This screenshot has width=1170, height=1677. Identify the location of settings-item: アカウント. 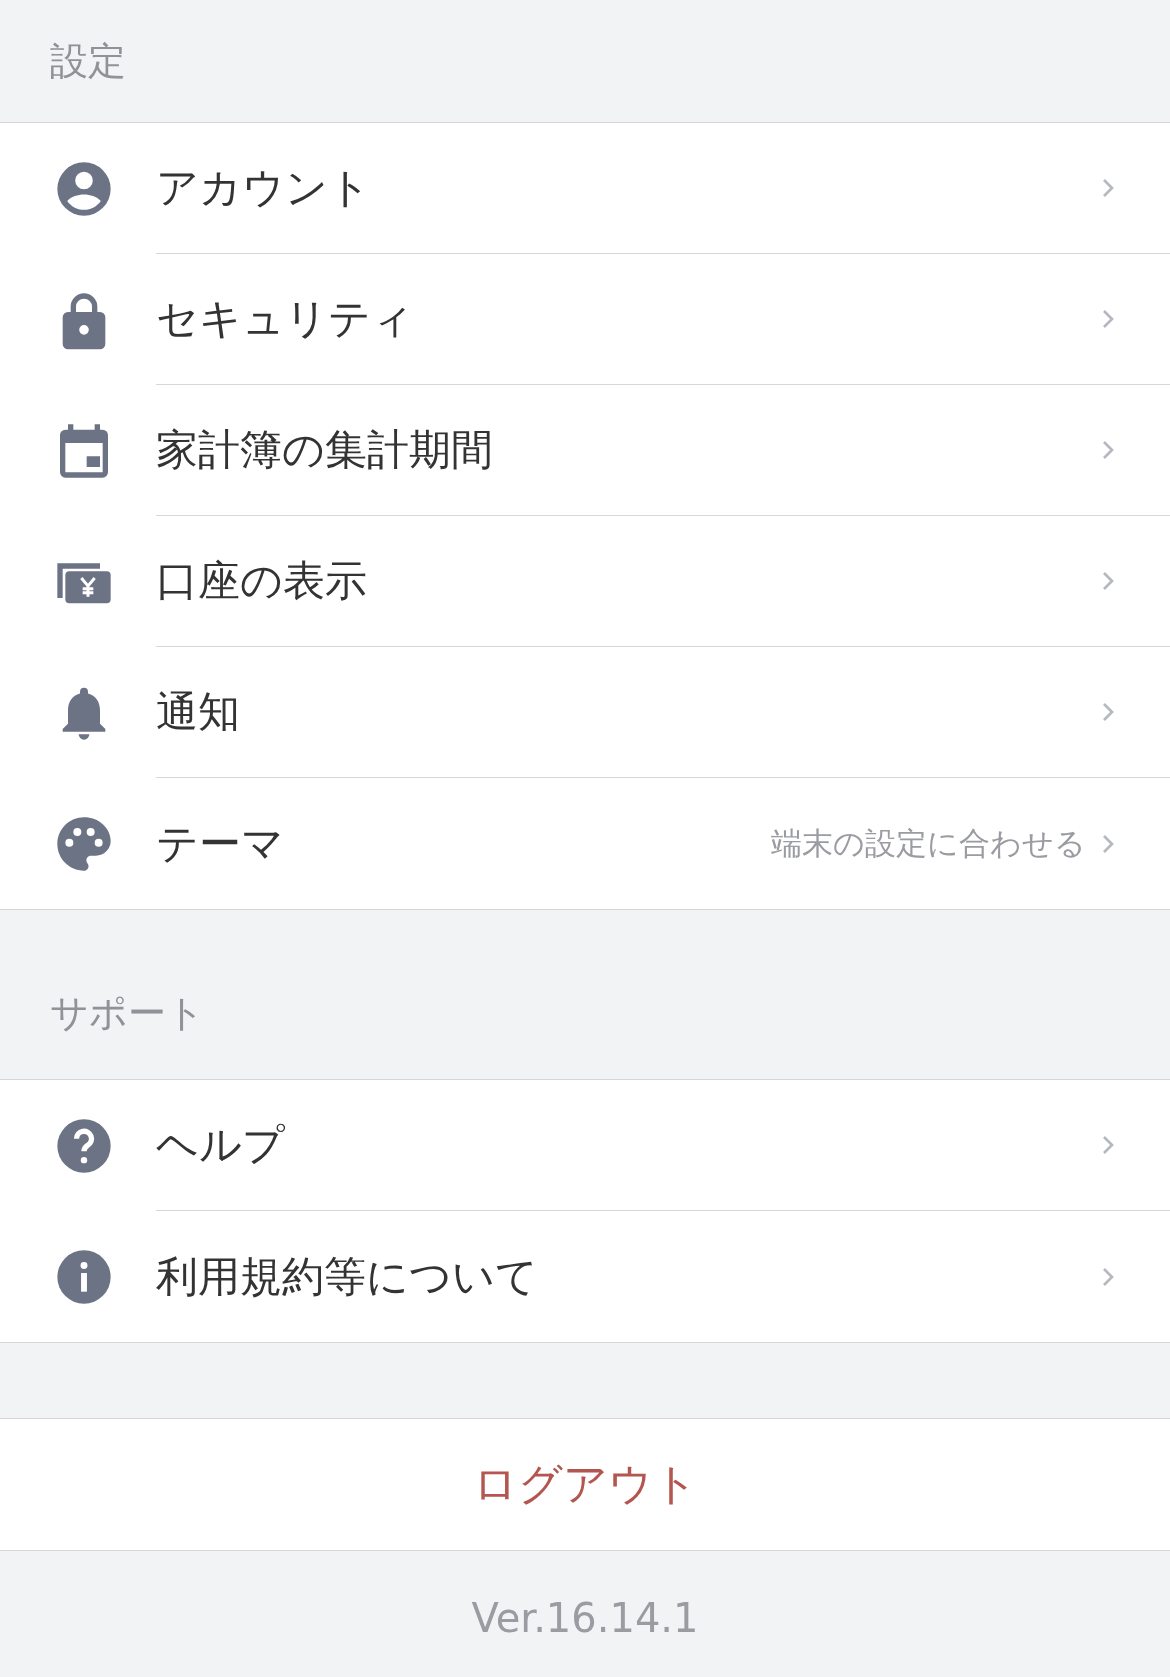
(585, 188).